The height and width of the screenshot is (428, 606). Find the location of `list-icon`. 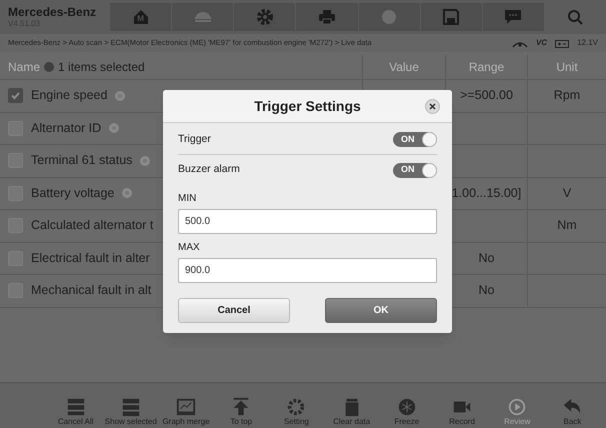

list-icon is located at coordinates (76, 407).